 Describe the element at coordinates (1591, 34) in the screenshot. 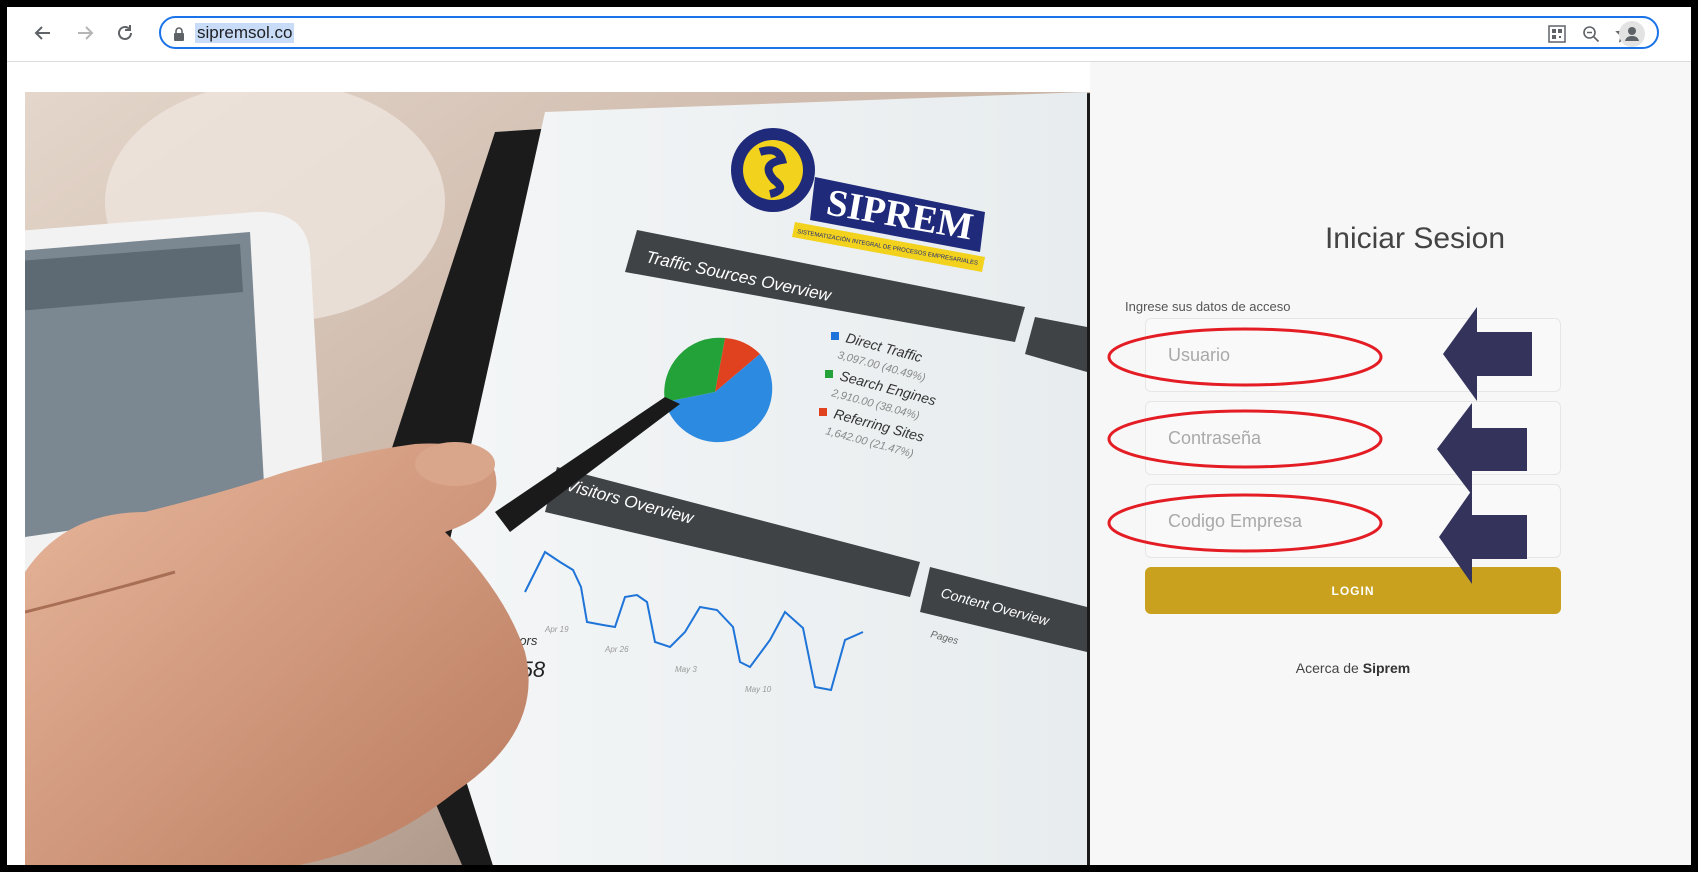

I see `zoom-icon` at that location.